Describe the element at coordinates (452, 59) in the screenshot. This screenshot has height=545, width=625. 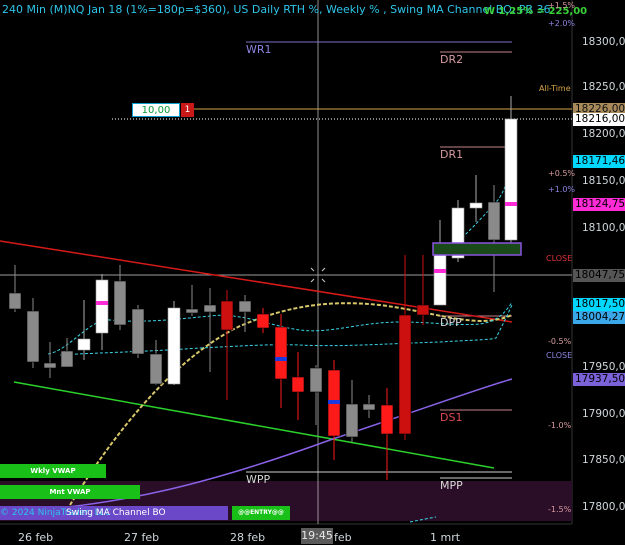
I see `dr2-label: DR2` at that location.